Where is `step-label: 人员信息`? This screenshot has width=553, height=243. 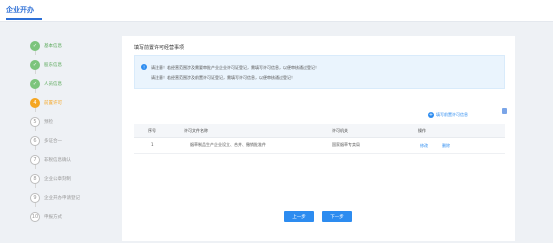 step-label: 人员信息 is located at coordinates (53, 84).